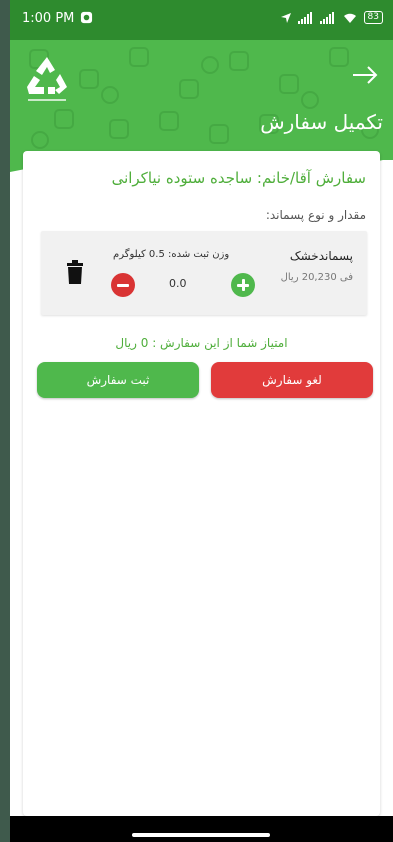 This screenshot has width=393, height=842. I want to click on submit-order-button: ثبت سفارش, so click(118, 380).